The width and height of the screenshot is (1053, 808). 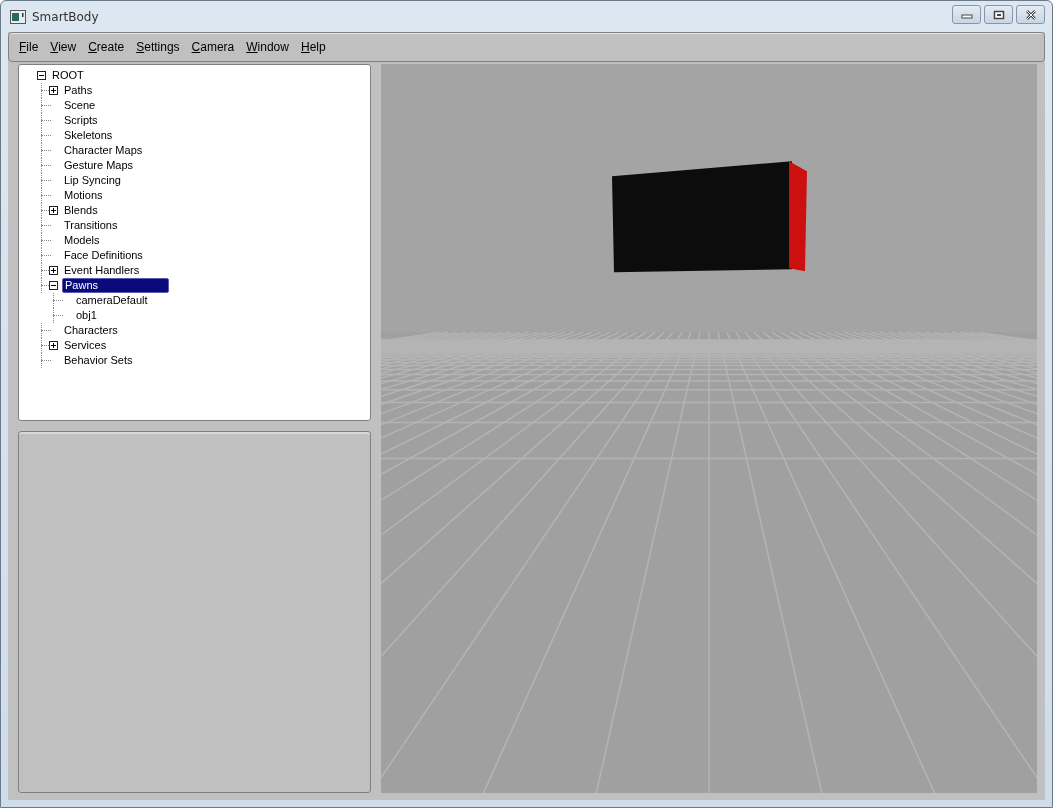 I want to click on window-title: SmartBody, so click(x=65, y=16).